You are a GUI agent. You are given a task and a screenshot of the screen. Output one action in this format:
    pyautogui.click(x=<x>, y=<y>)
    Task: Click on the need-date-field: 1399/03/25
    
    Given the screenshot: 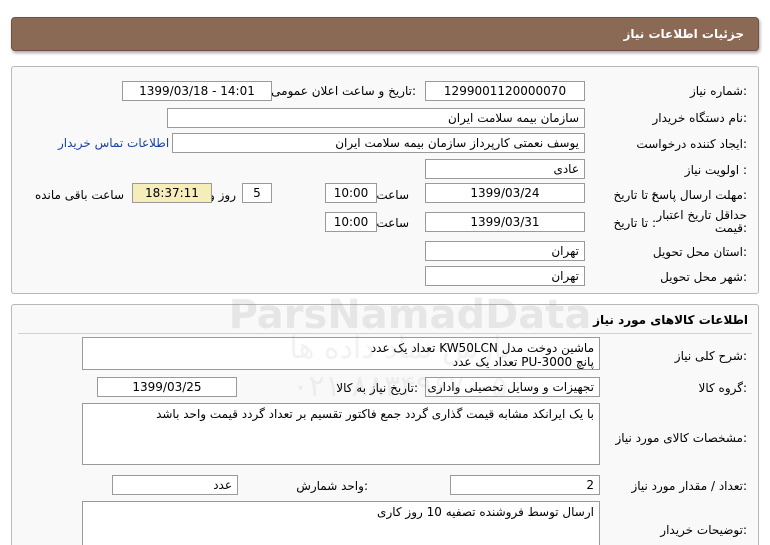 What is the action you would take?
    pyautogui.click(x=167, y=387)
    